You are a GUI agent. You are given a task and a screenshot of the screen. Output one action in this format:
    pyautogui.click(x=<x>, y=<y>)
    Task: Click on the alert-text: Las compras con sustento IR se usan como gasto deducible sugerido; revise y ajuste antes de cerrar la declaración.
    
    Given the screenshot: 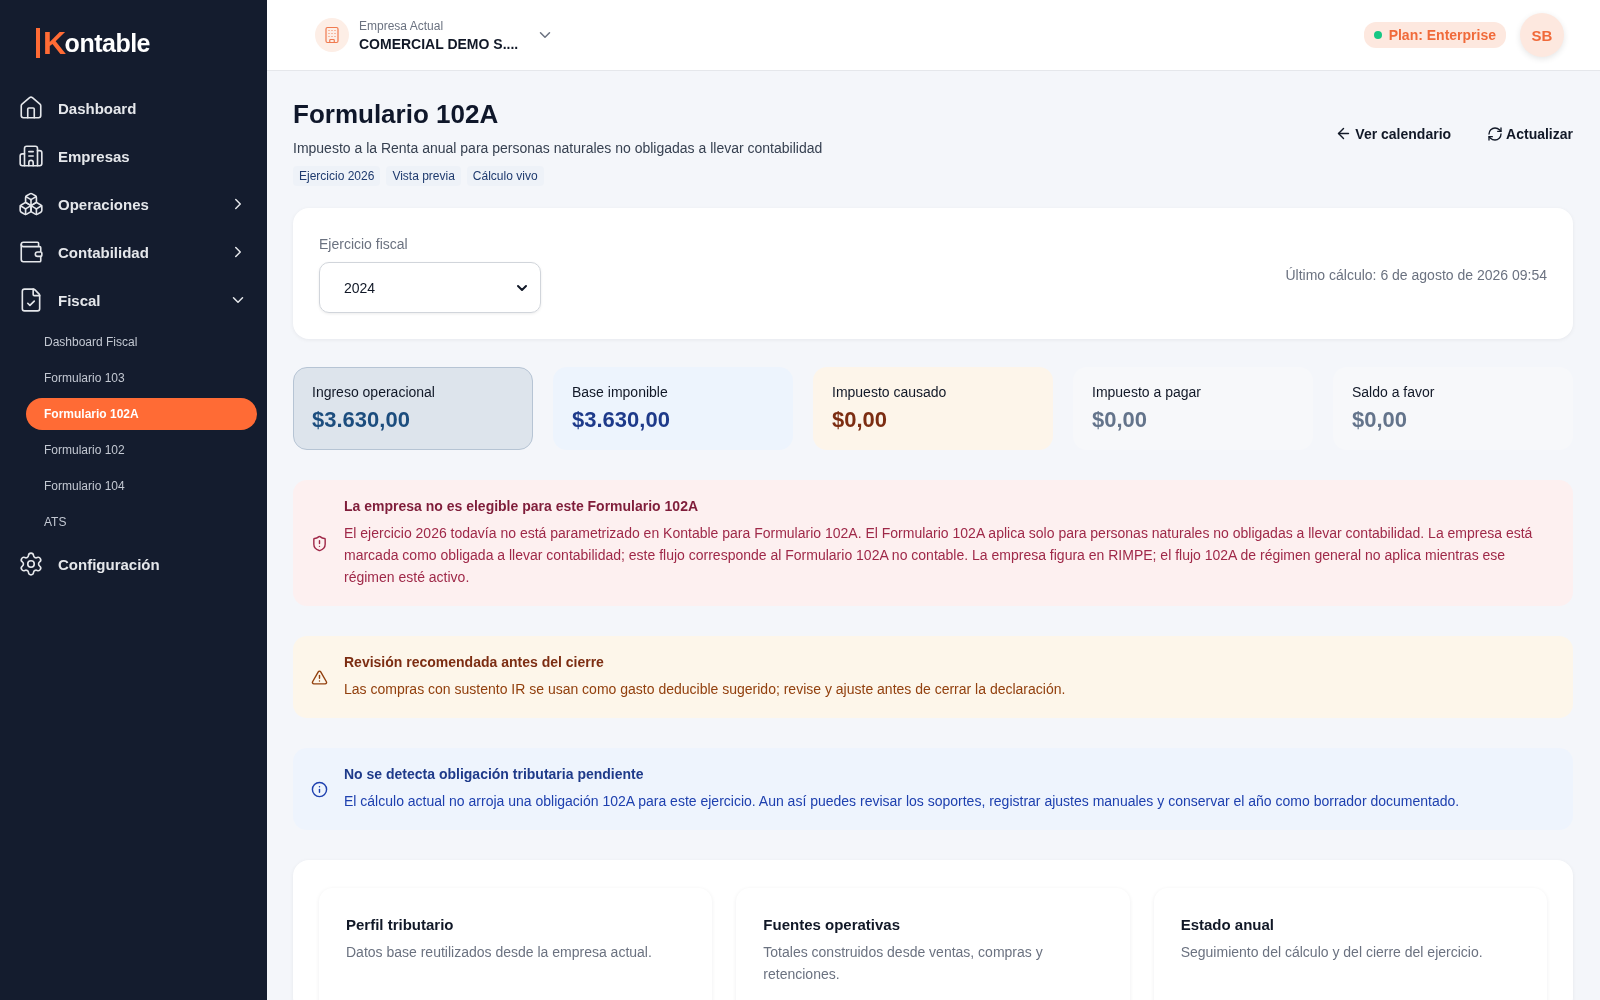 What is the action you would take?
    pyautogui.click(x=705, y=689)
    